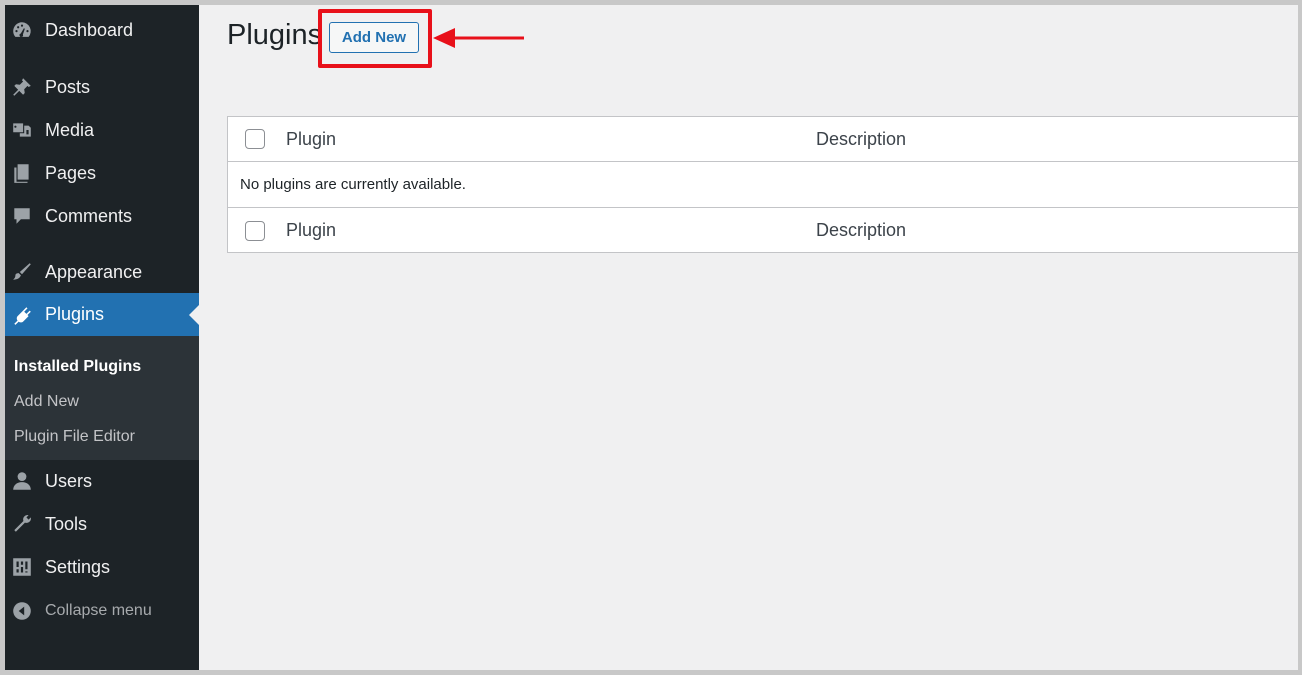 This screenshot has height=675, width=1302. Describe the element at coordinates (22, 611) in the screenshot. I see `collapse-icon` at that location.